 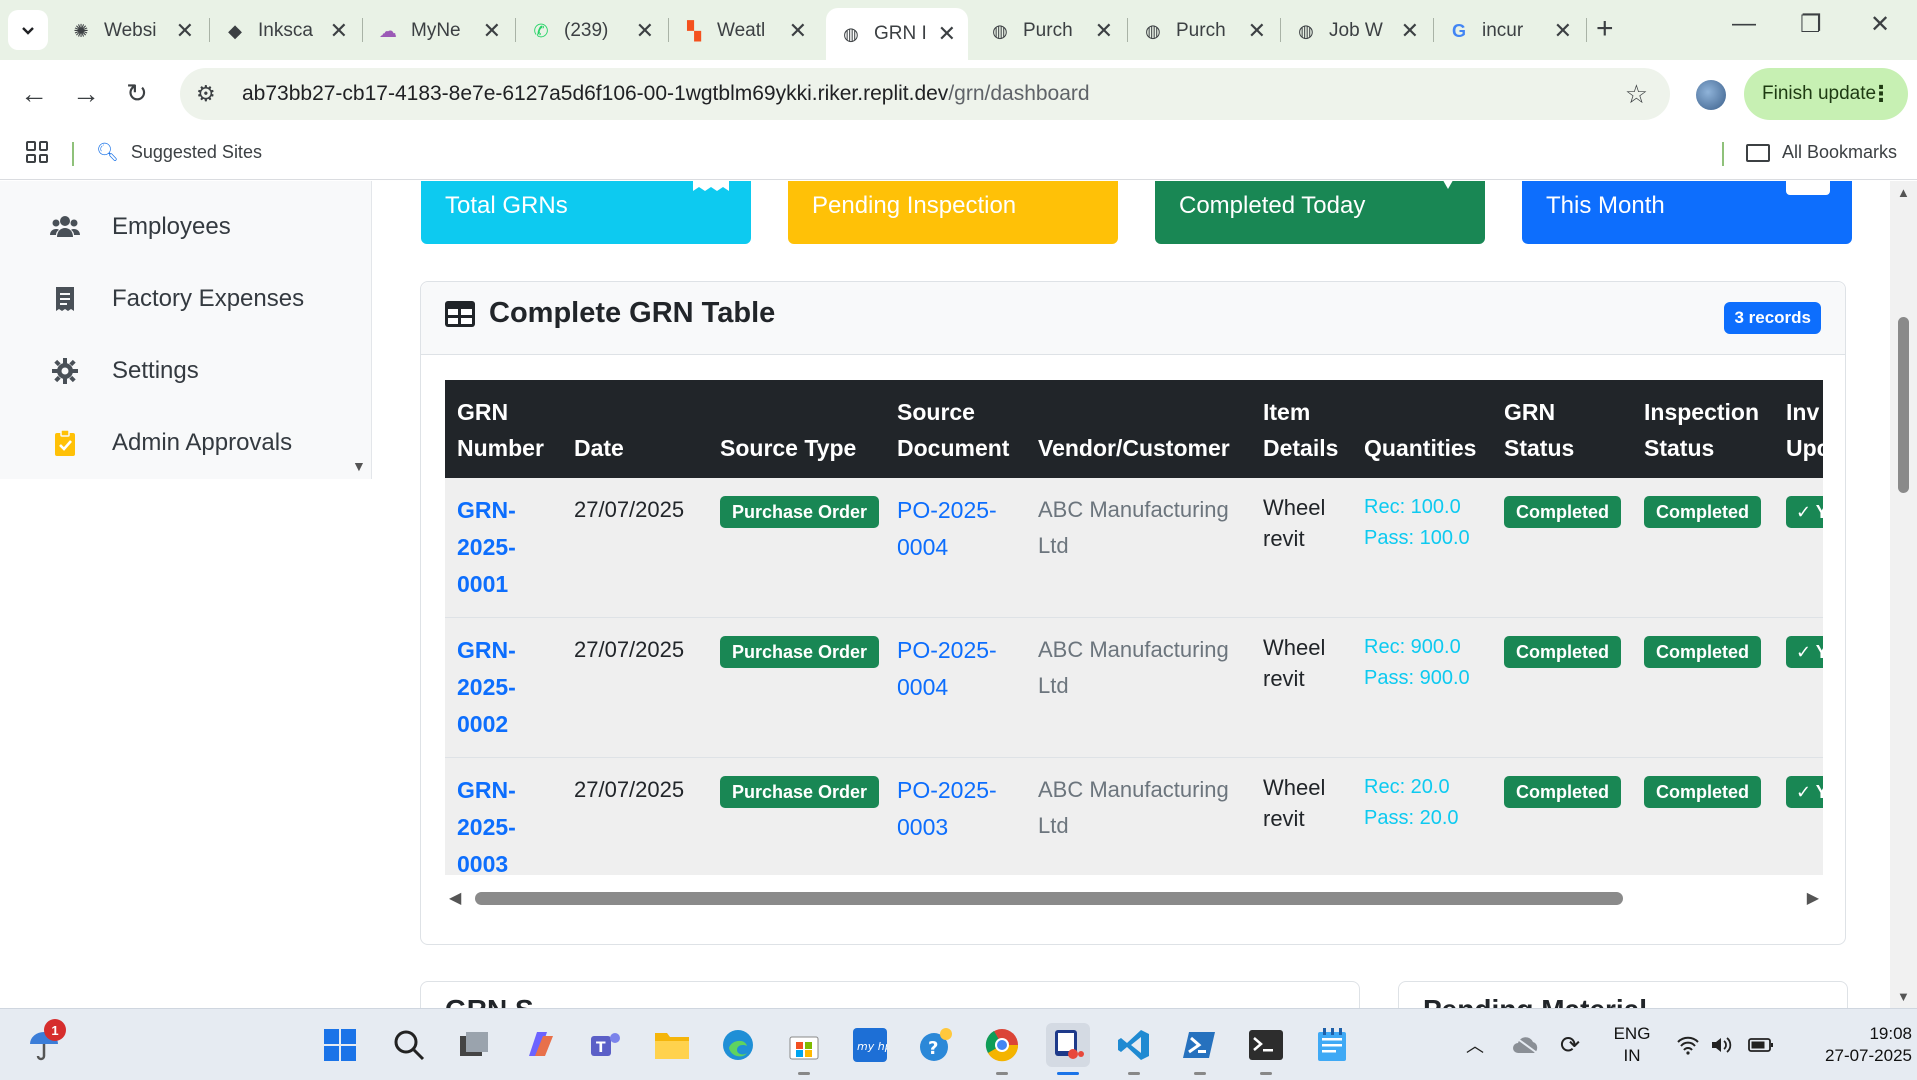 What do you see at coordinates (211, 94) in the screenshot?
I see `site-info-icon: ⚙` at bounding box center [211, 94].